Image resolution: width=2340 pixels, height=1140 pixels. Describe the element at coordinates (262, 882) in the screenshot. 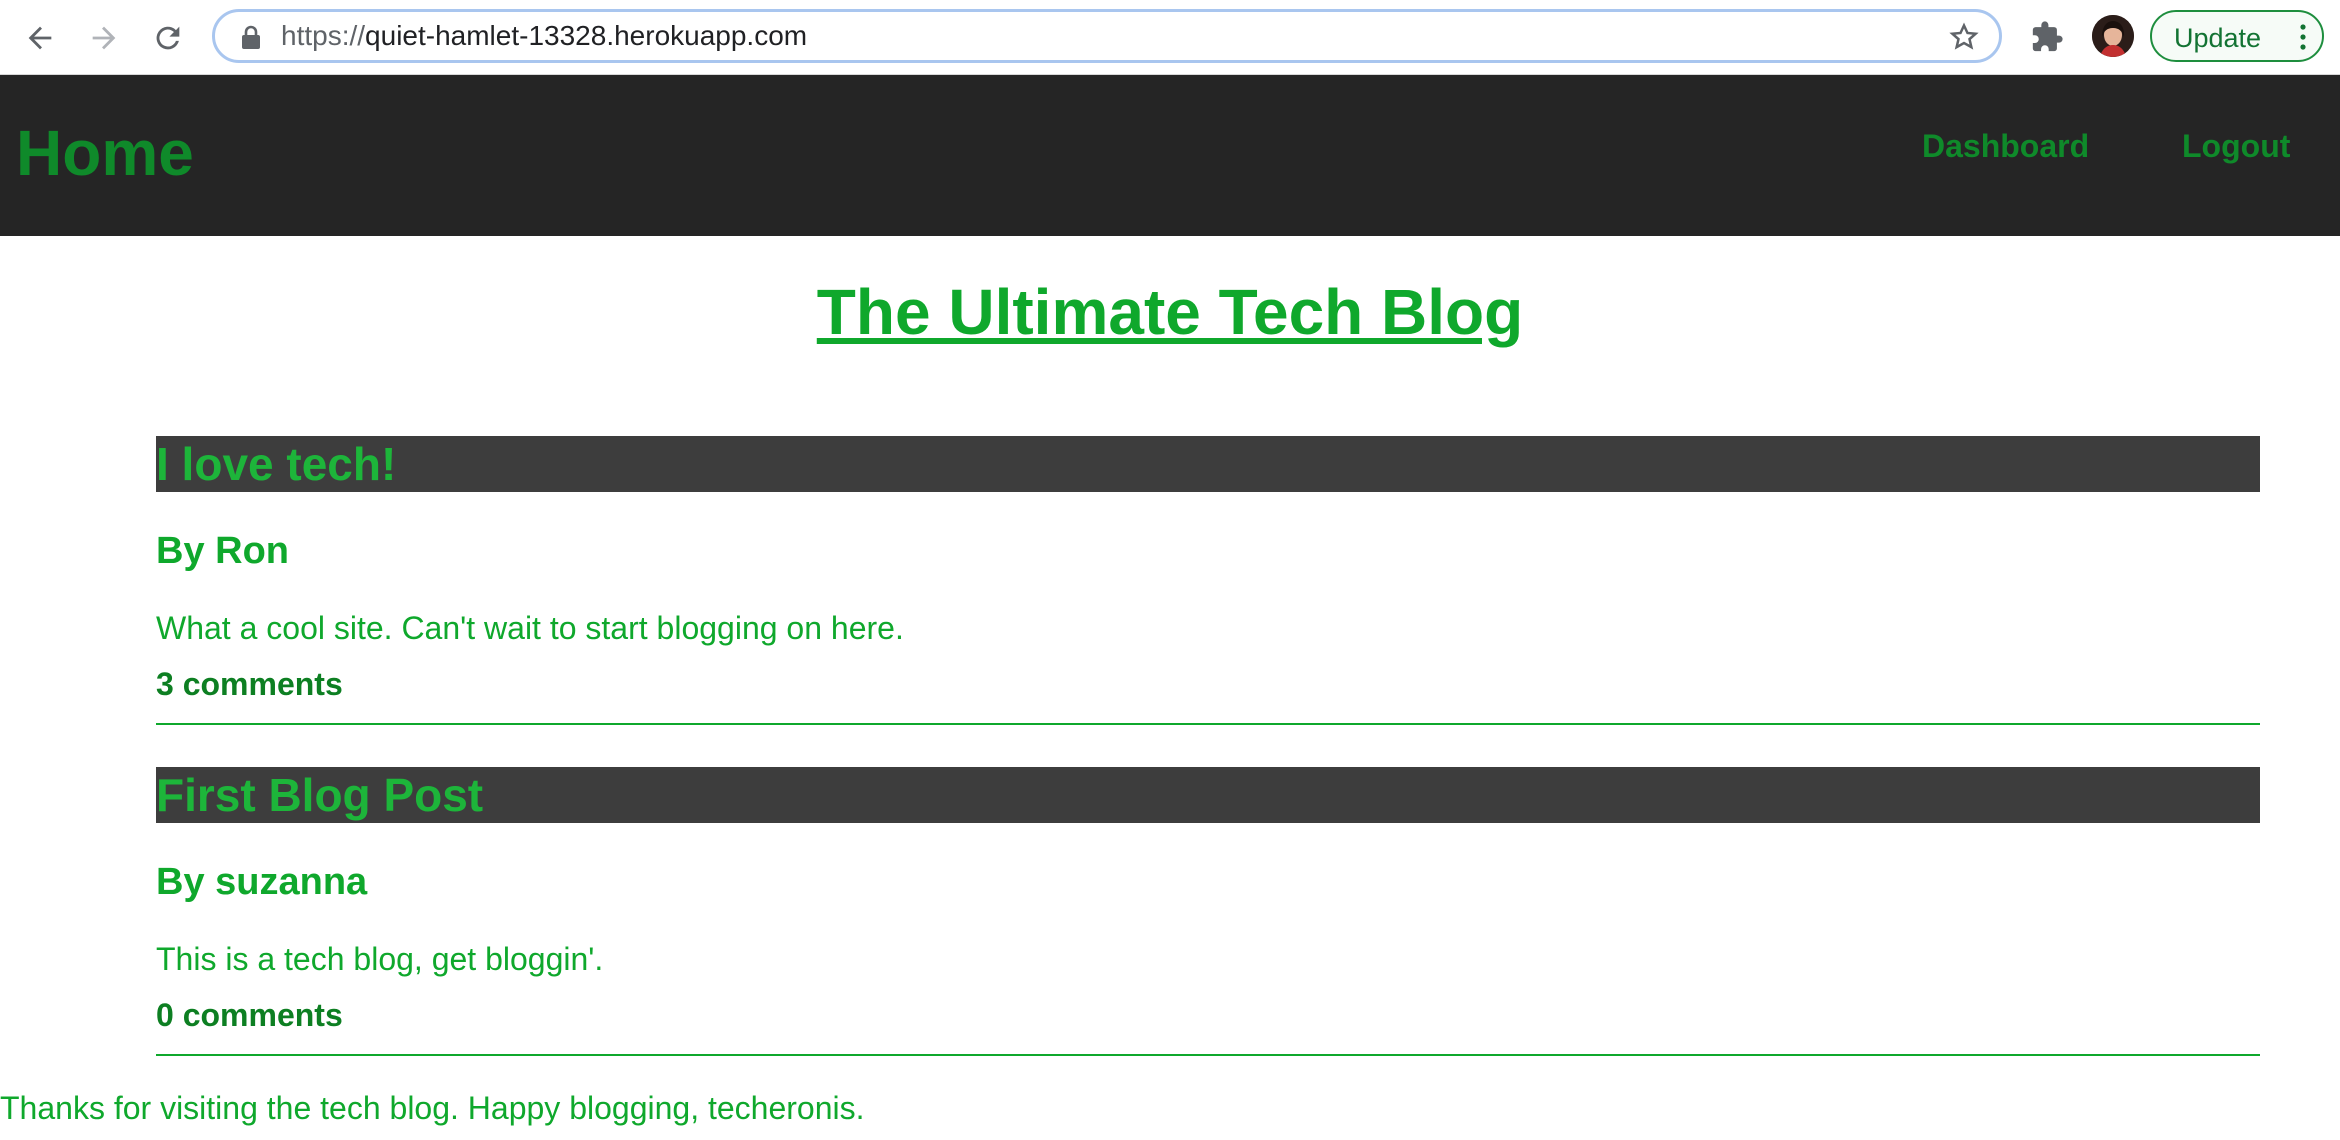

I see `post-author: By suzanna` at that location.